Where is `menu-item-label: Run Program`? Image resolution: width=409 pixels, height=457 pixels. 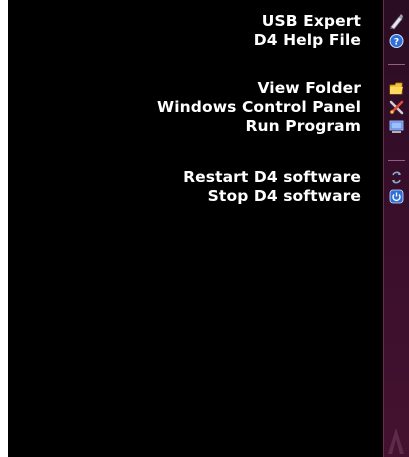 menu-item-label: Run Program is located at coordinates (303, 126).